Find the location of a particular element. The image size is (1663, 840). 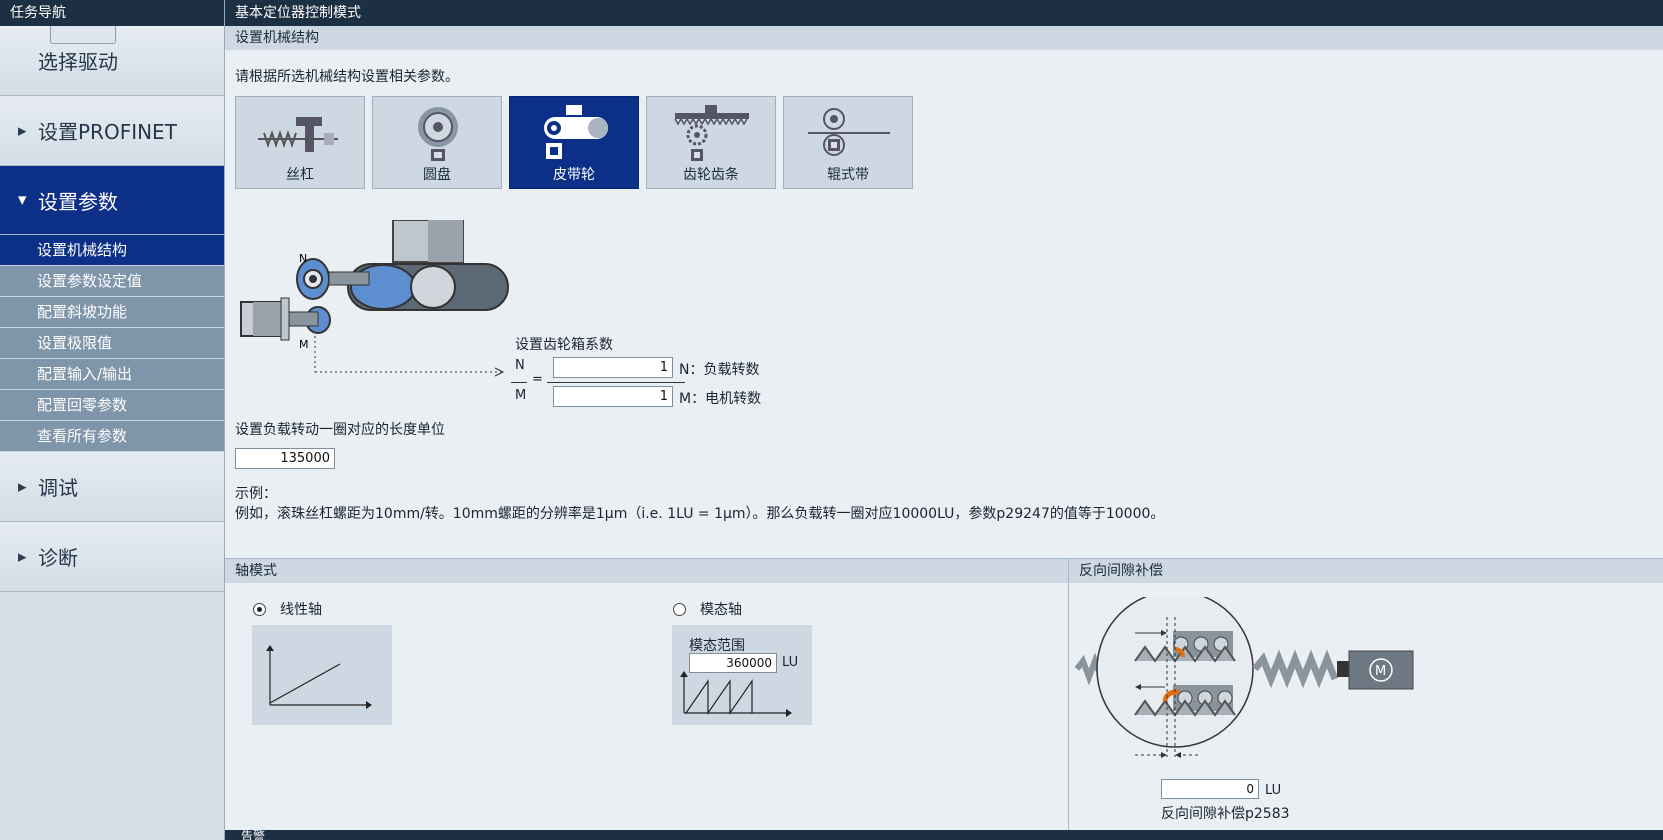

modulo-axis-label: 模态轴 is located at coordinates (721, 610).